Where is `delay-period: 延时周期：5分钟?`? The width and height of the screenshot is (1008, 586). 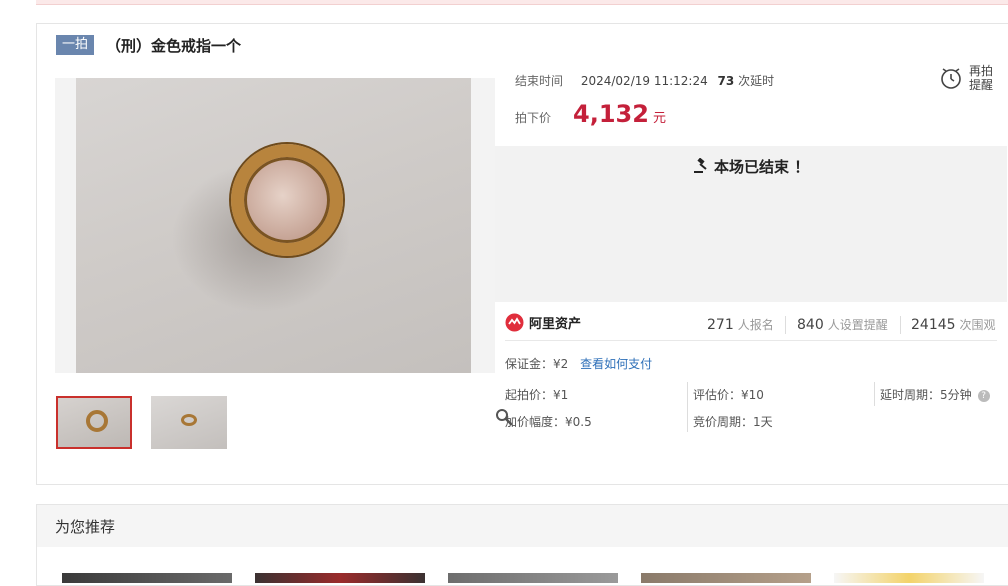 delay-period: 延时周期：5分钟? is located at coordinates (935, 394).